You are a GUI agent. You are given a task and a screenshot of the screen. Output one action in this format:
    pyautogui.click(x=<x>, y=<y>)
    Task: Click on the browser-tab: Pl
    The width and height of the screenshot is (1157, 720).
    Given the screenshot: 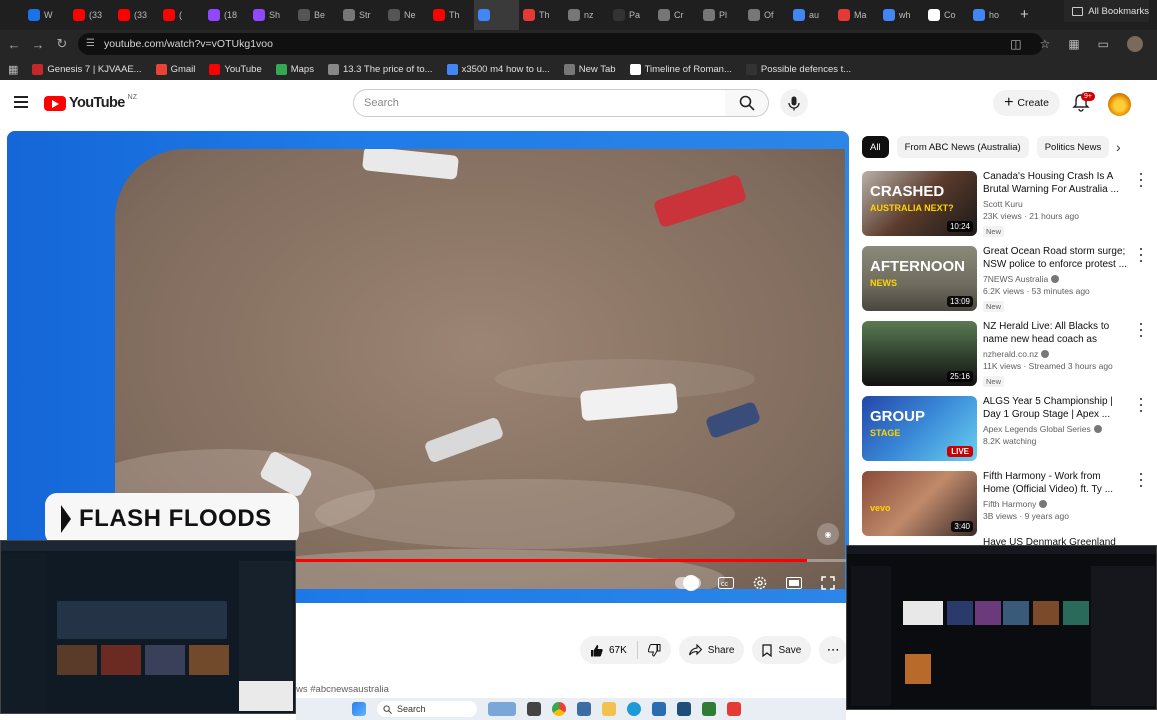 What is the action you would take?
    pyautogui.click(x=721, y=15)
    